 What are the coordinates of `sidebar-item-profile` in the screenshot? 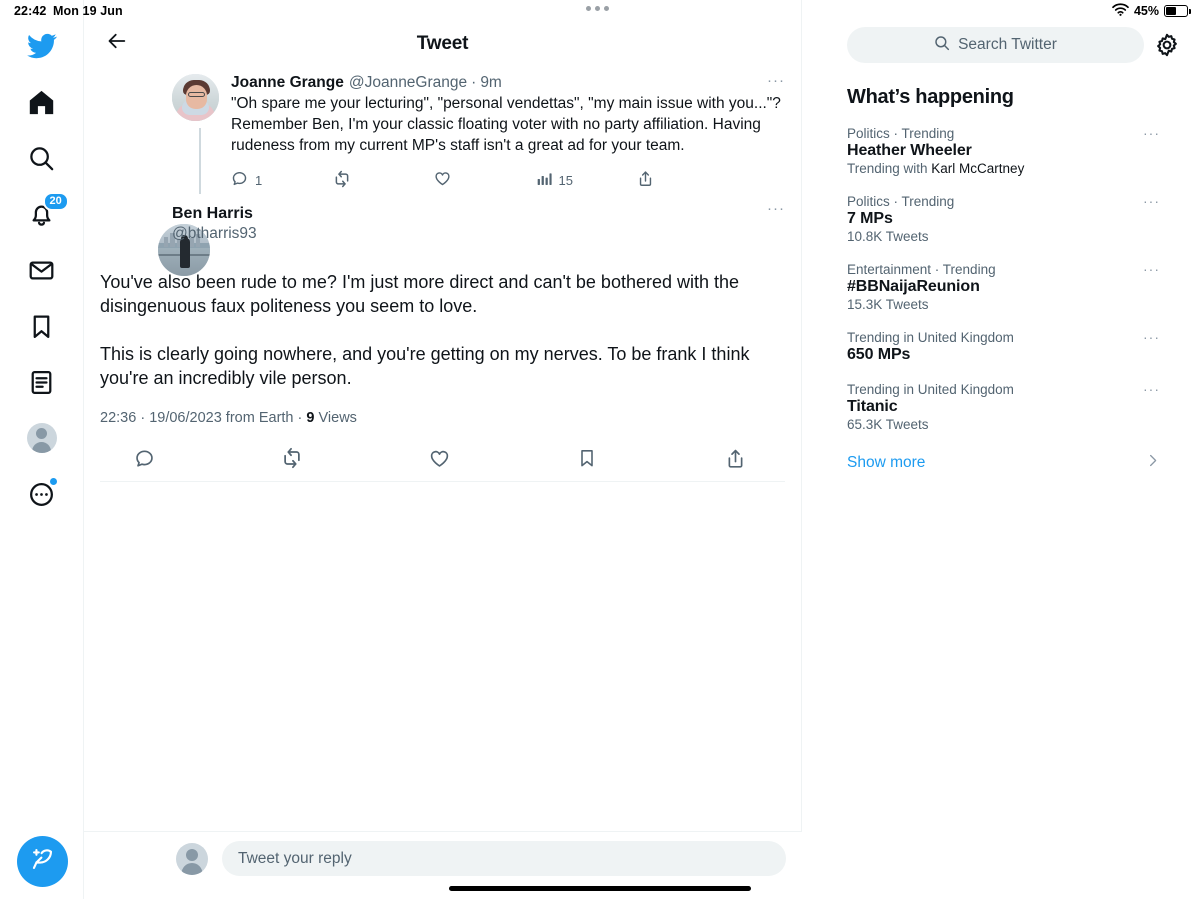 It's located at (42, 438).